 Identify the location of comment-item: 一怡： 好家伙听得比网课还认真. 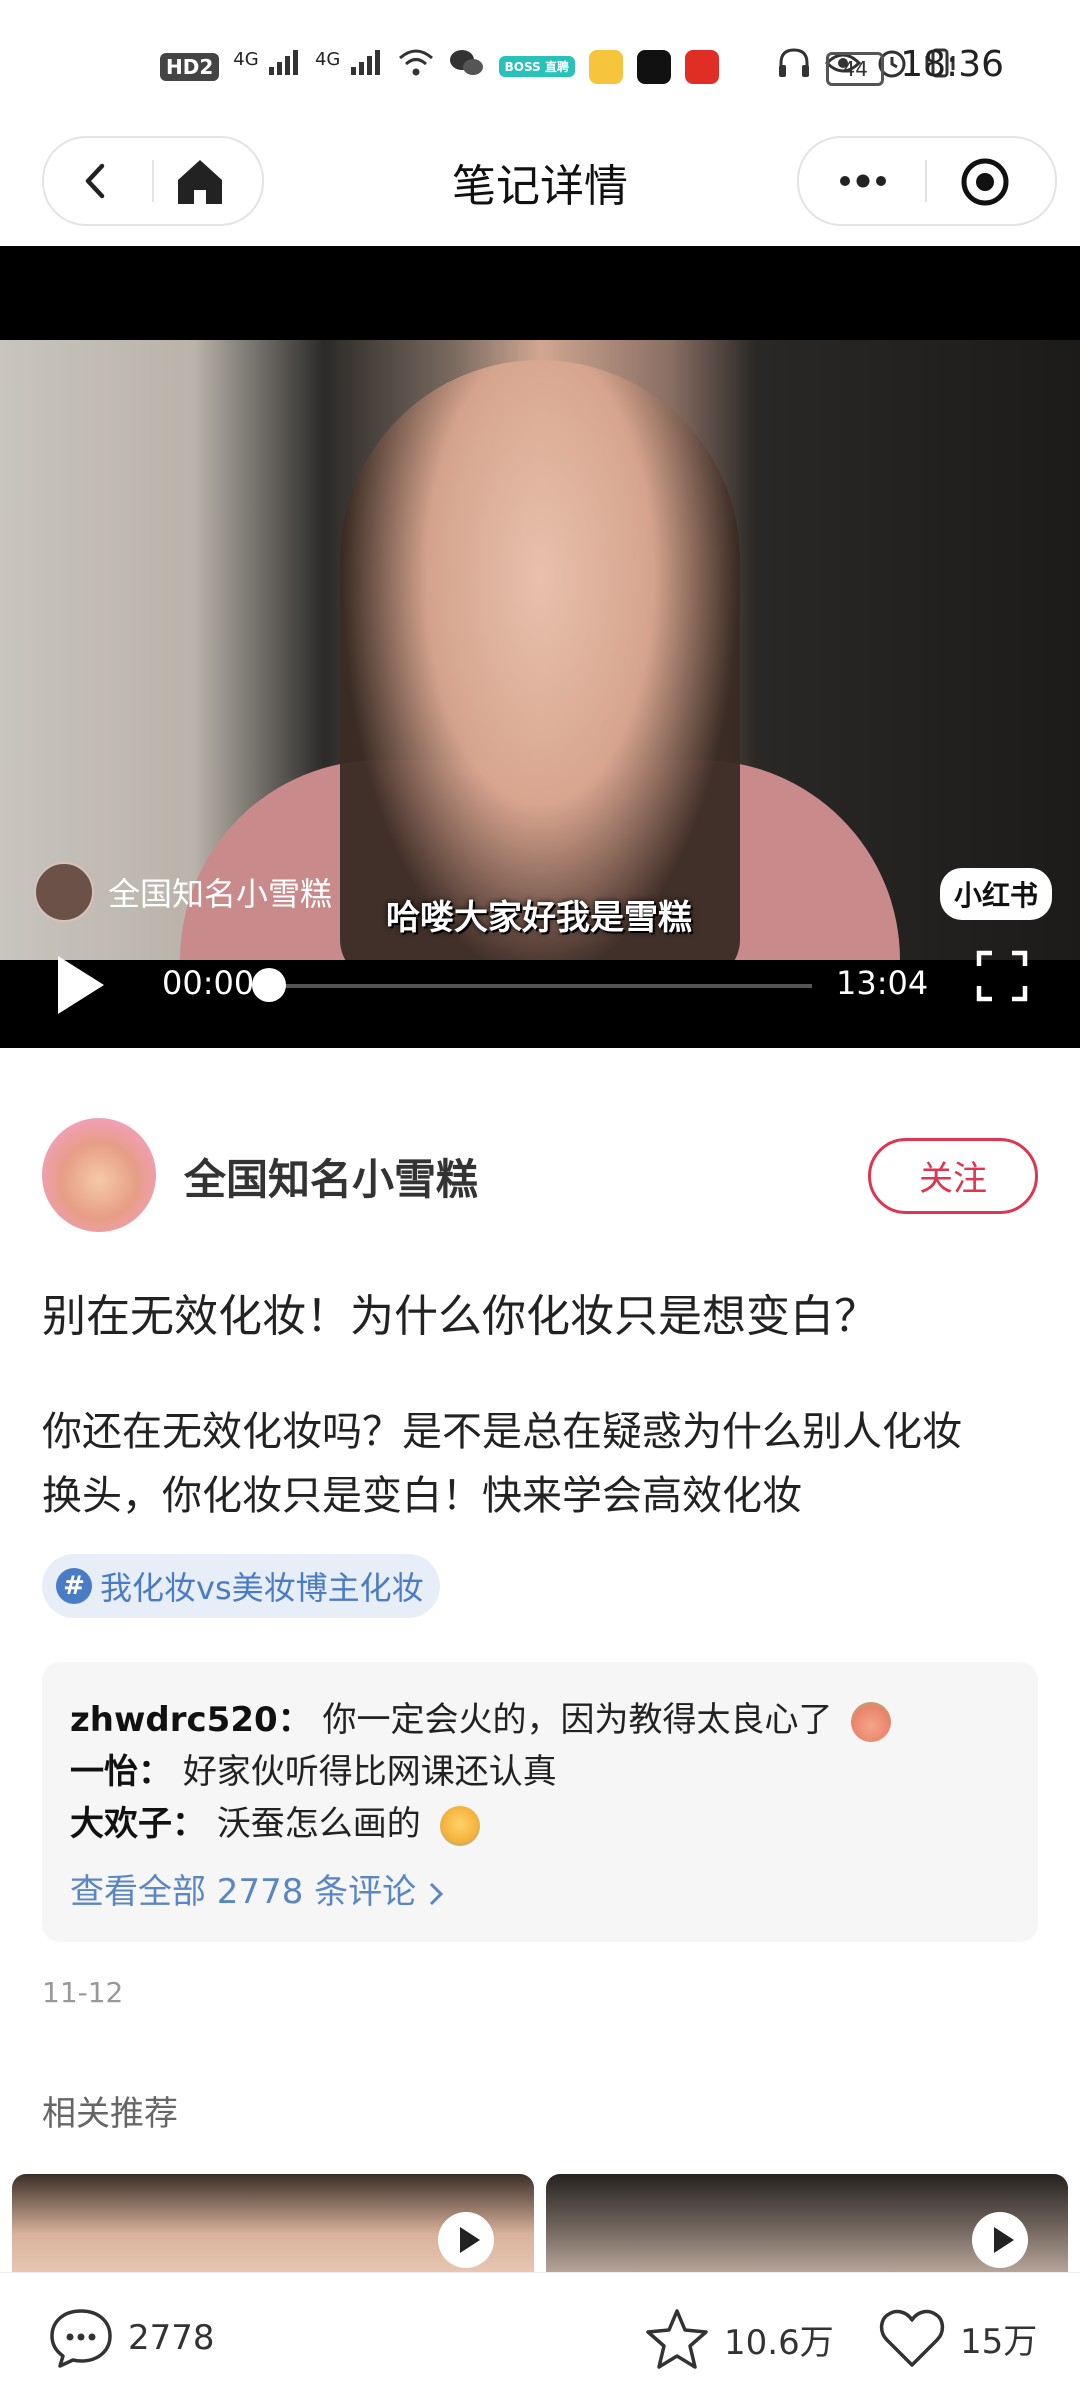
(313, 1768).